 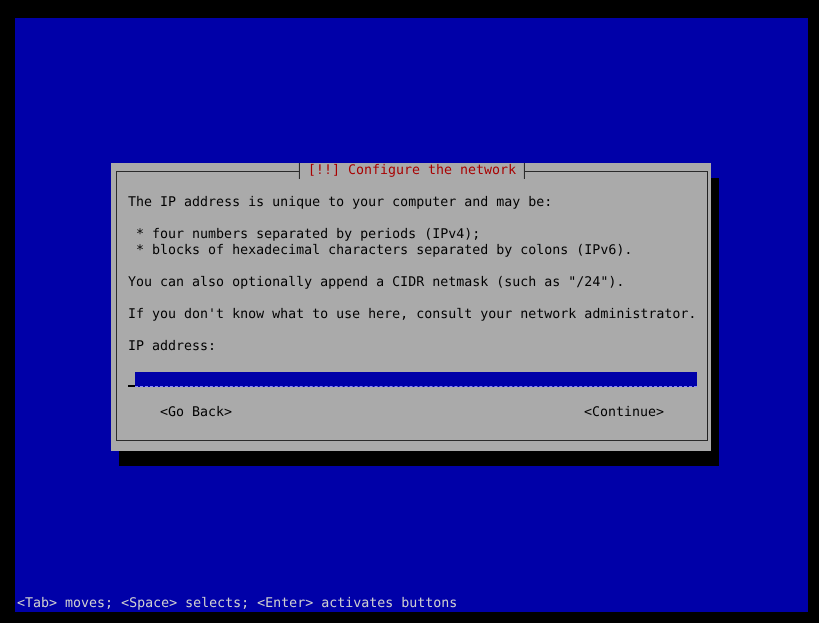 What do you see at coordinates (341, 203) in the screenshot?
I see `dialog-text: The IP address is unique to your computer and may be:` at bounding box center [341, 203].